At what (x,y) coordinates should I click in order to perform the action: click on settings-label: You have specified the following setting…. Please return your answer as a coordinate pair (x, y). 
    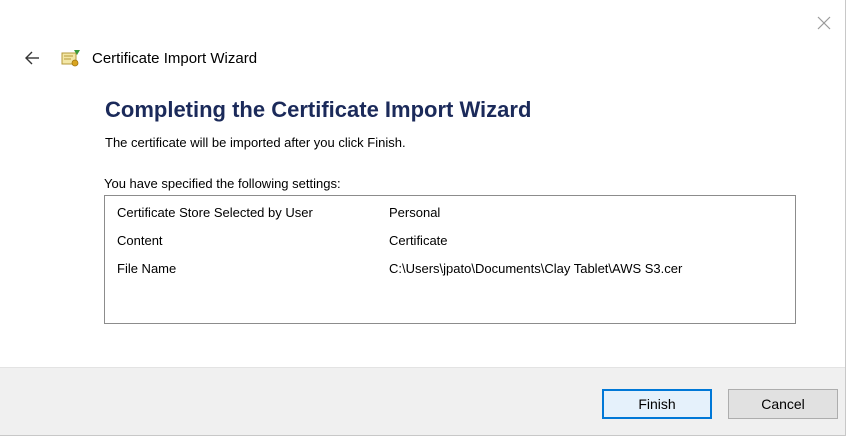
    Looking at the image, I should click on (222, 183).